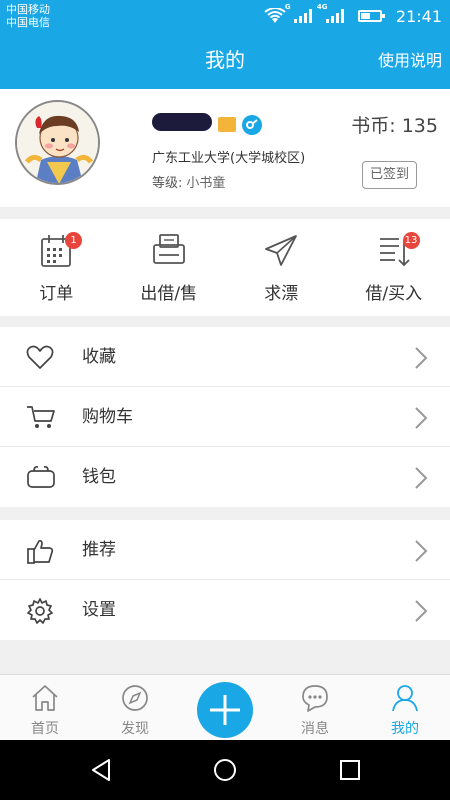 Image resolution: width=450 pixels, height=800 pixels. Describe the element at coordinates (28, 9) in the screenshot. I see `carrier-1: 中国移动` at that location.